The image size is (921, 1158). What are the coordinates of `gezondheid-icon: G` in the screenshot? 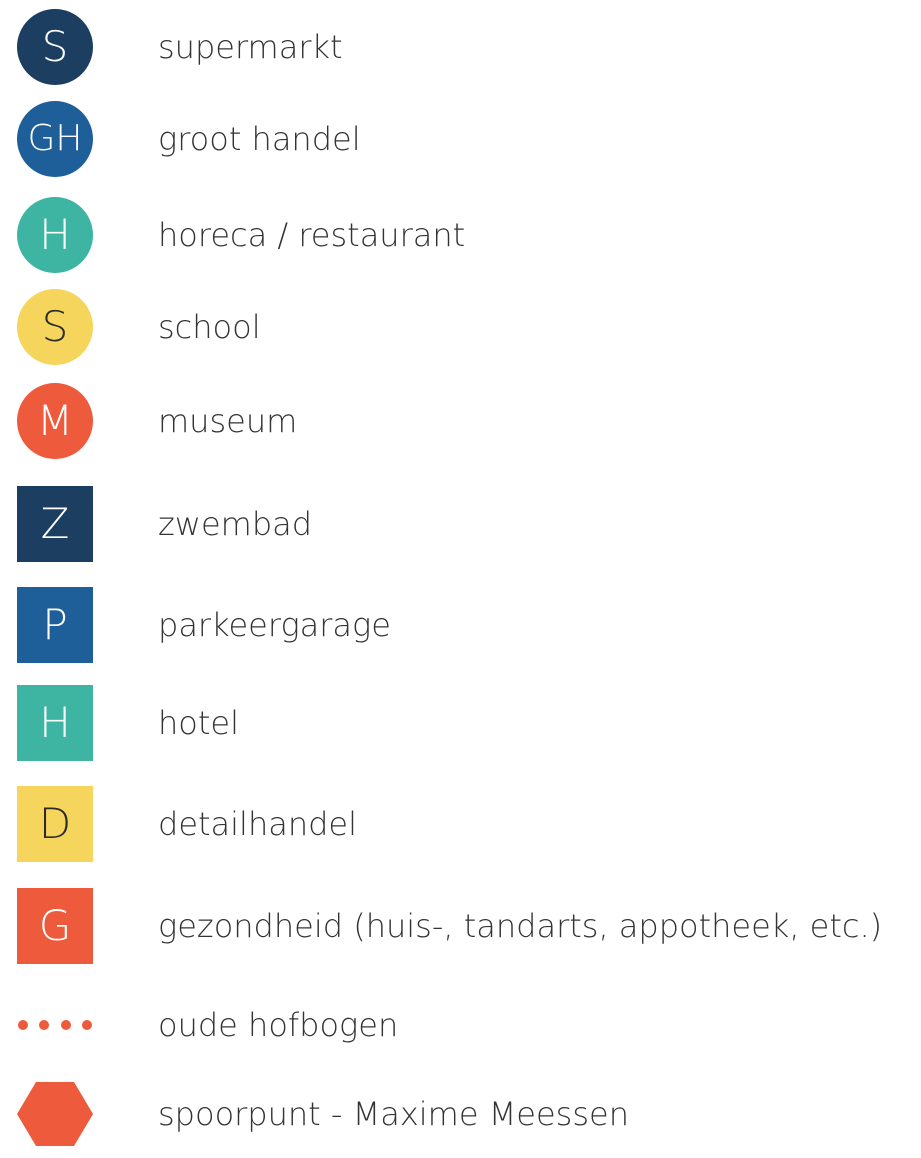 It's located at (55, 926).